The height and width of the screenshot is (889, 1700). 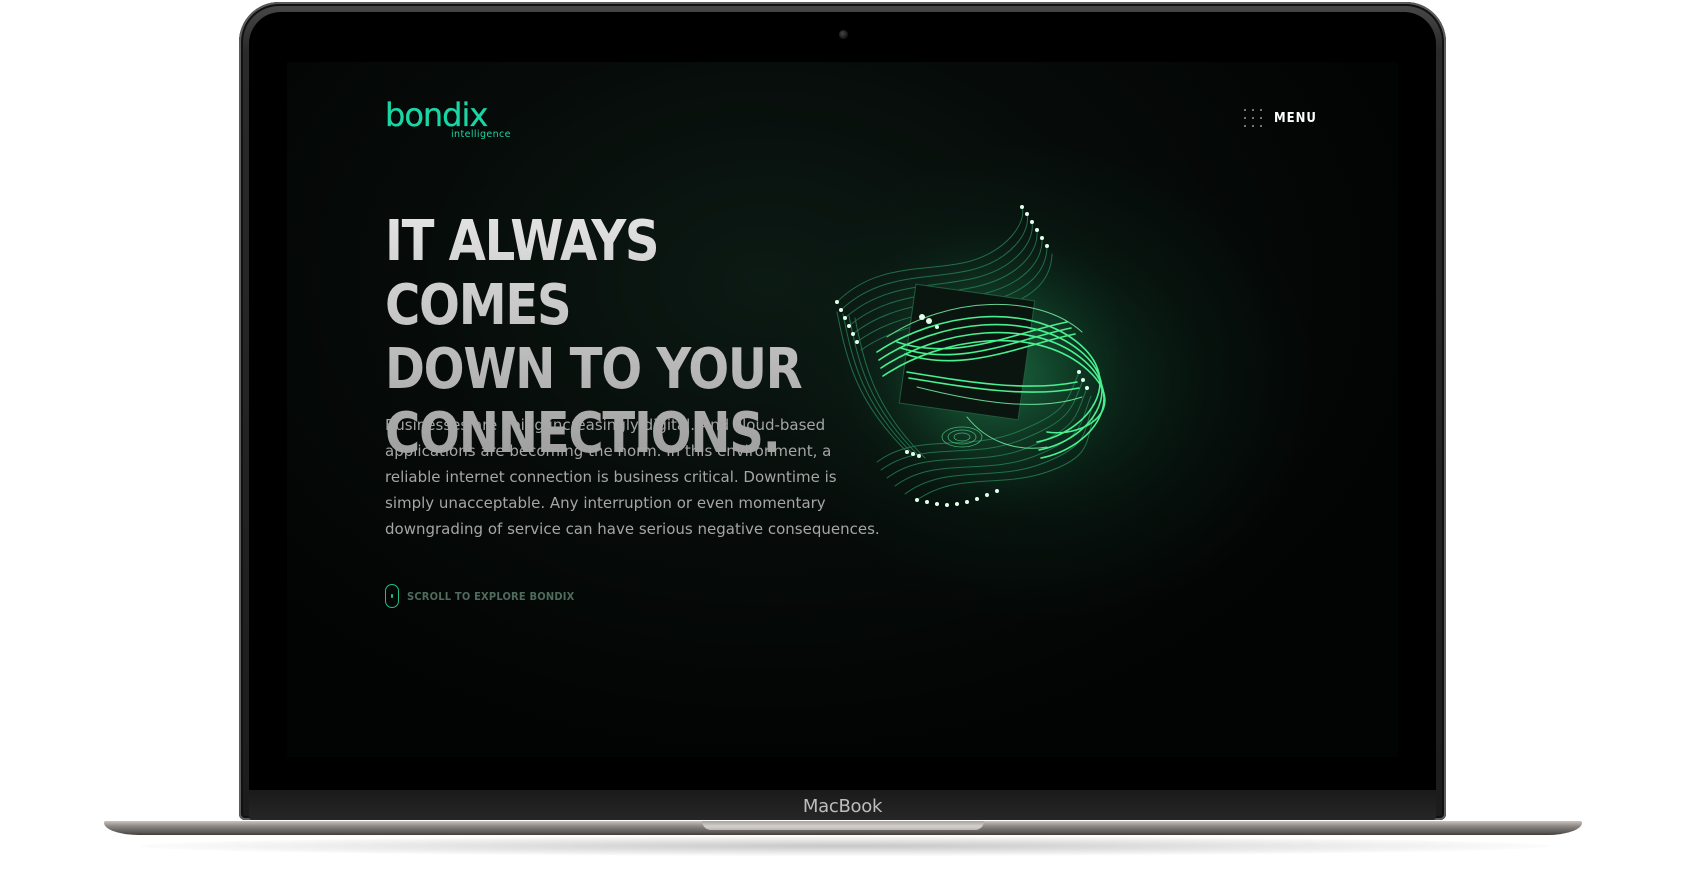 I want to click on bondix-logo: bondix intelligence, so click(x=450, y=121).